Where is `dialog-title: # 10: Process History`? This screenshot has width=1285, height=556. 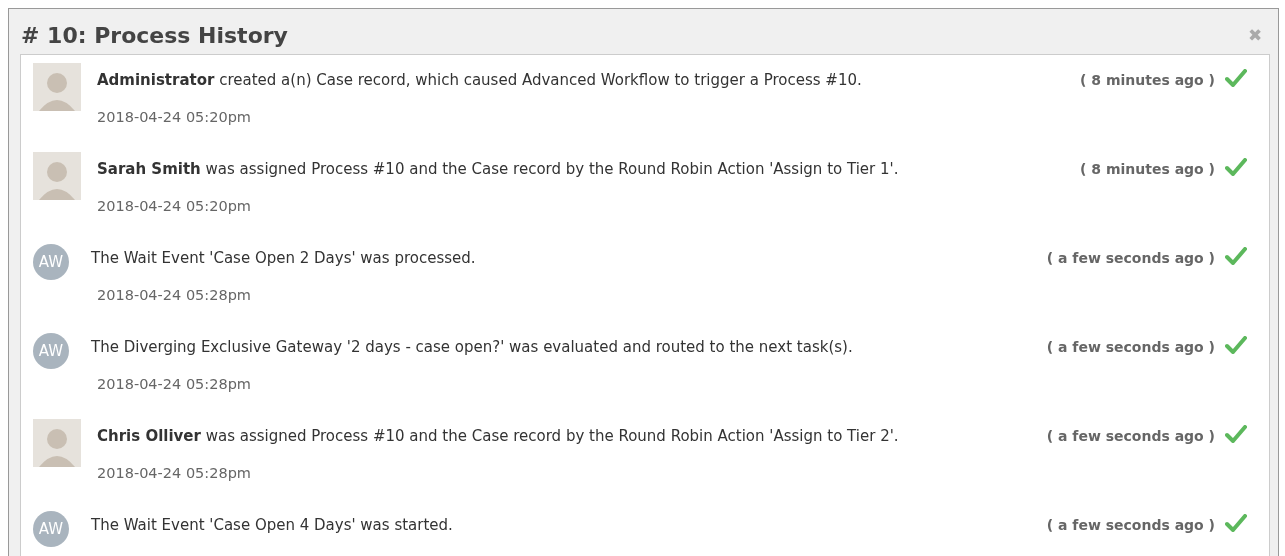 dialog-title: # 10: Process History is located at coordinates (154, 35).